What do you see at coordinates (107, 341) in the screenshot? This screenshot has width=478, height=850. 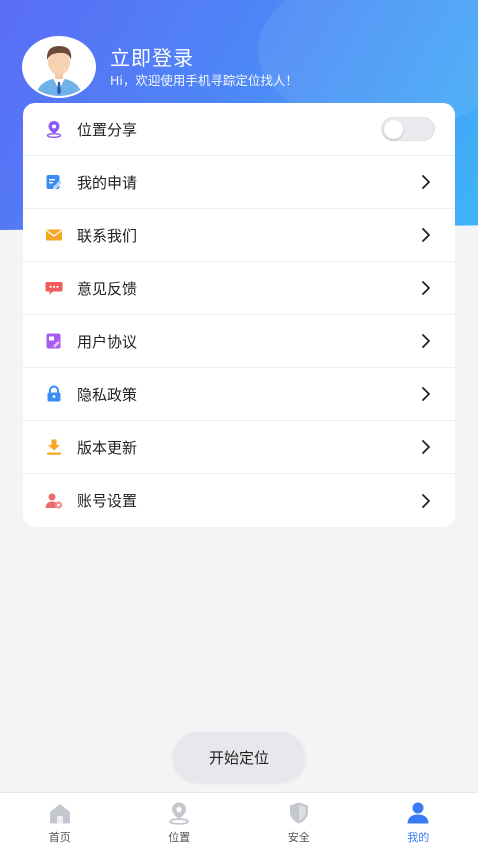 I see `menu-item-label: 用户协议` at bounding box center [107, 341].